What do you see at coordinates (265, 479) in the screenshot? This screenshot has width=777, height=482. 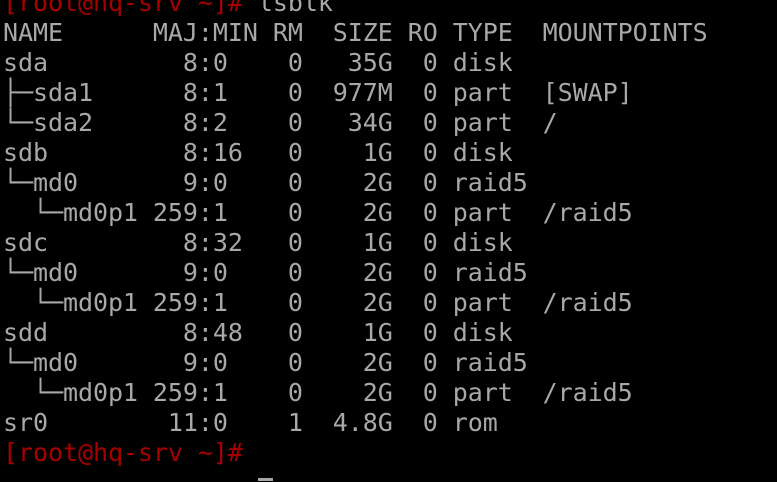 I see `text-cursor` at bounding box center [265, 479].